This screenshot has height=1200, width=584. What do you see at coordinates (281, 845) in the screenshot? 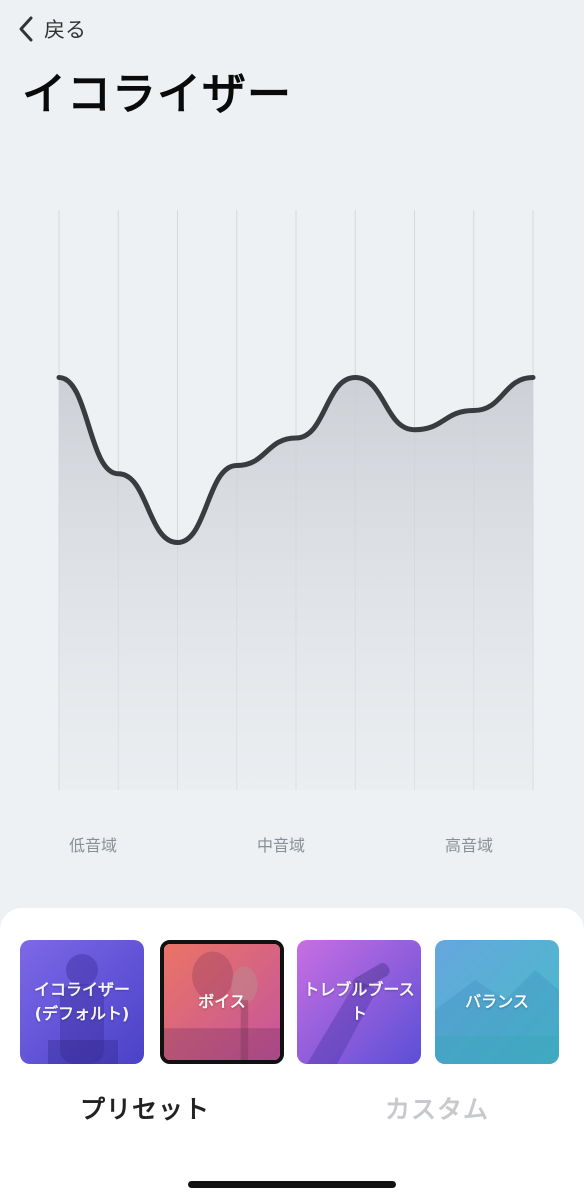
I see `band-label-mid: 中音域` at bounding box center [281, 845].